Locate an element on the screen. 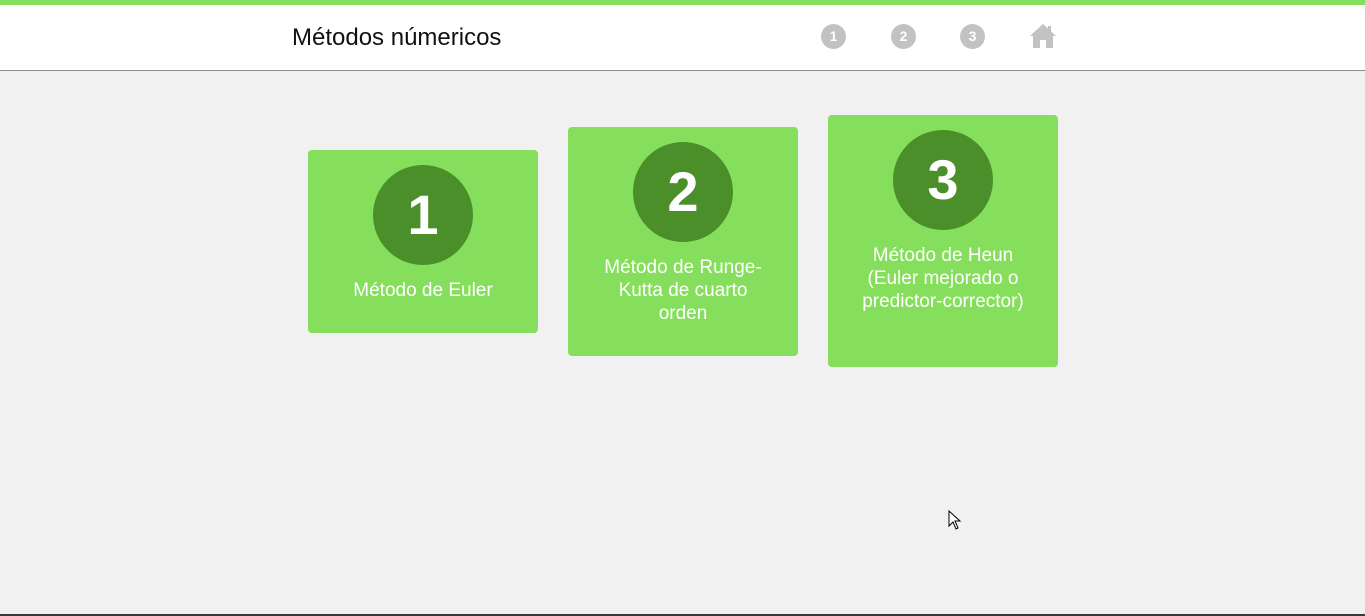  home-icon is located at coordinates (1043, 36).